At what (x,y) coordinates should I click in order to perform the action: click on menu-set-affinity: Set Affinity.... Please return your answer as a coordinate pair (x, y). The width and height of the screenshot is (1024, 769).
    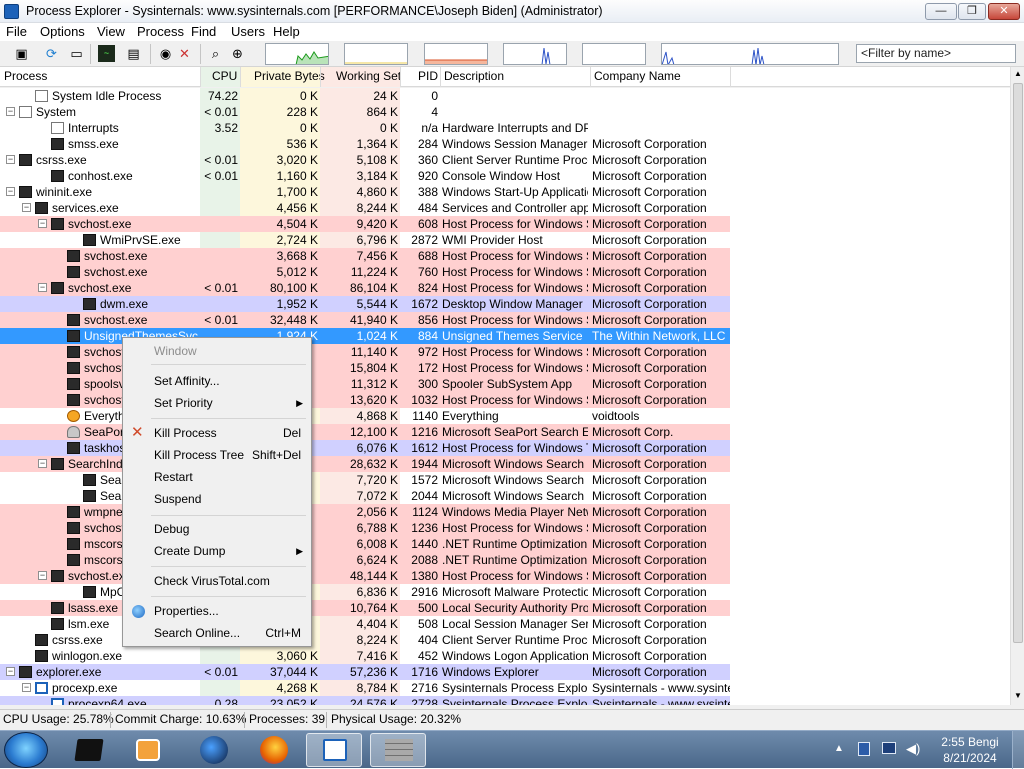
    Looking at the image, I should click on (217, 381).